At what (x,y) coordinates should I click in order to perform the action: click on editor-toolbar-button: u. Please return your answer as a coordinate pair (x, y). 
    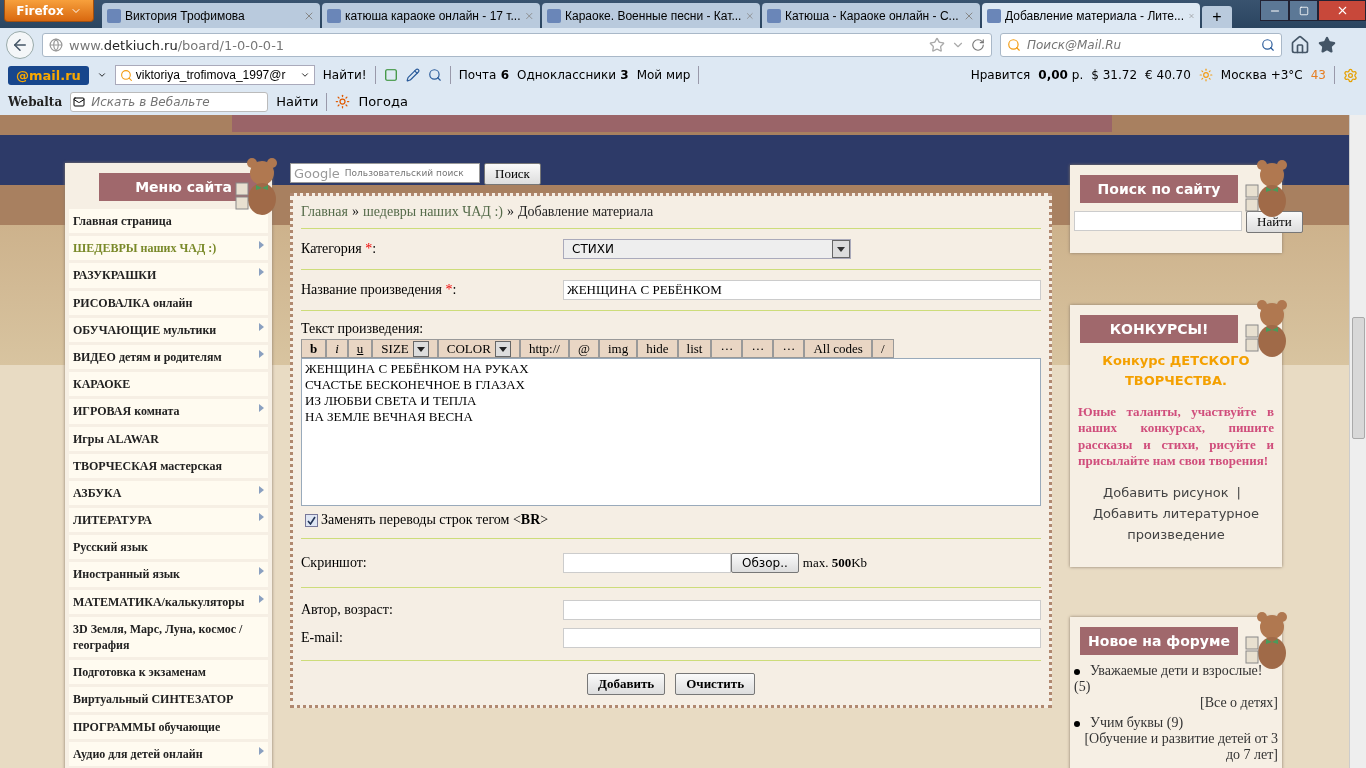
    Looking at the image, I should click on (360, 348).